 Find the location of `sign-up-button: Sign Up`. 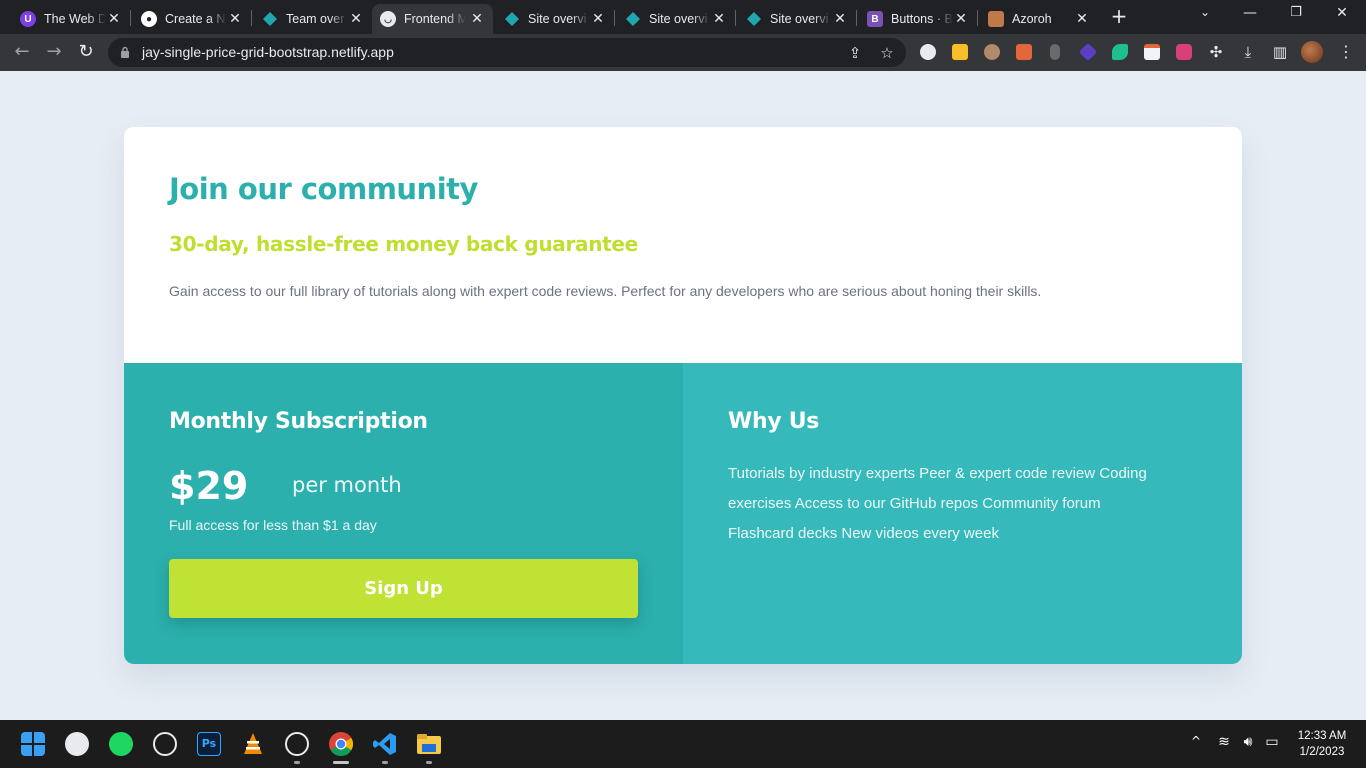

sign-up-button: Sign Up is located at coordinates (403, 588).